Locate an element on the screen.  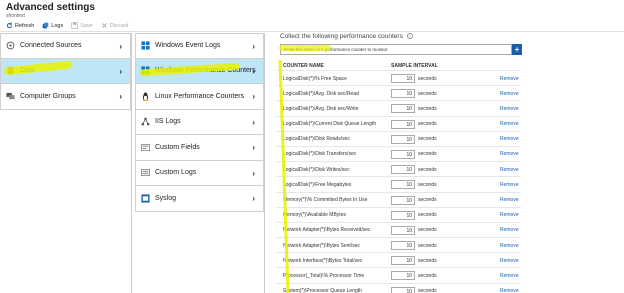
refresh-label: Refresh is located at coordinates (25, 25).